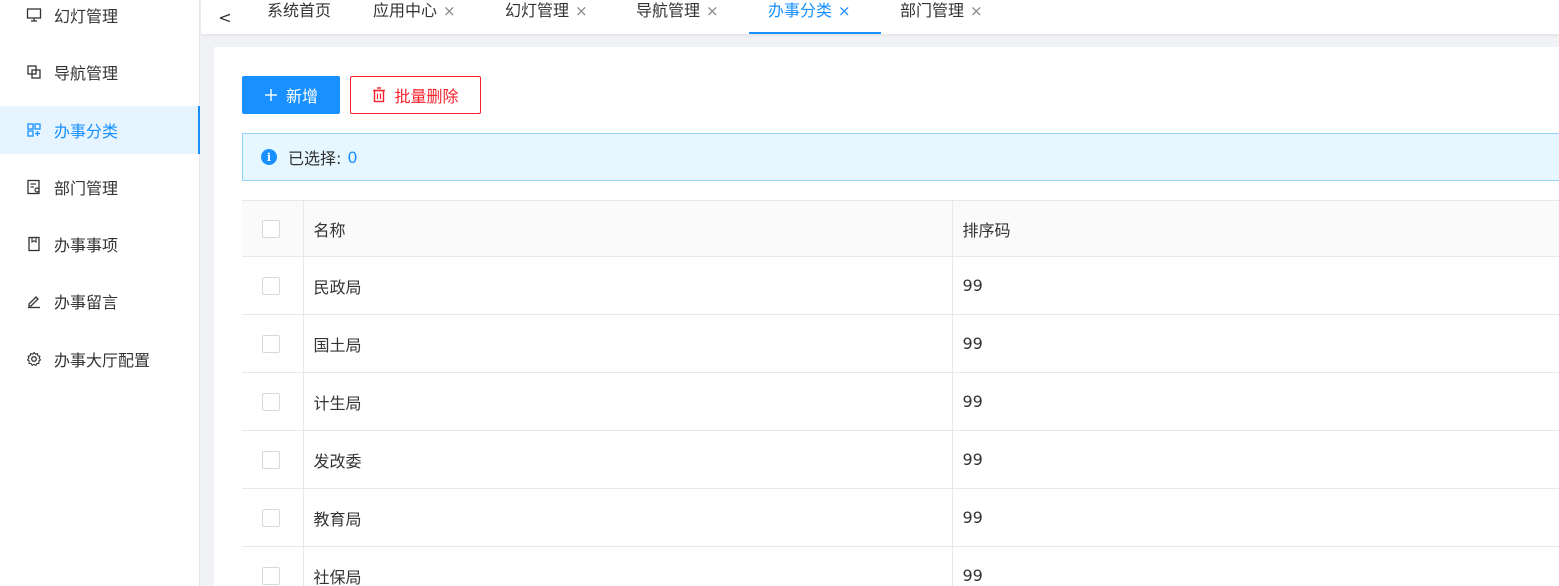 The image size is (1559, 586). What do you see at coordinates (1255, 228) in the screenshot?
I see `header-sort: 排序码` at bounding box center [1255, 228].